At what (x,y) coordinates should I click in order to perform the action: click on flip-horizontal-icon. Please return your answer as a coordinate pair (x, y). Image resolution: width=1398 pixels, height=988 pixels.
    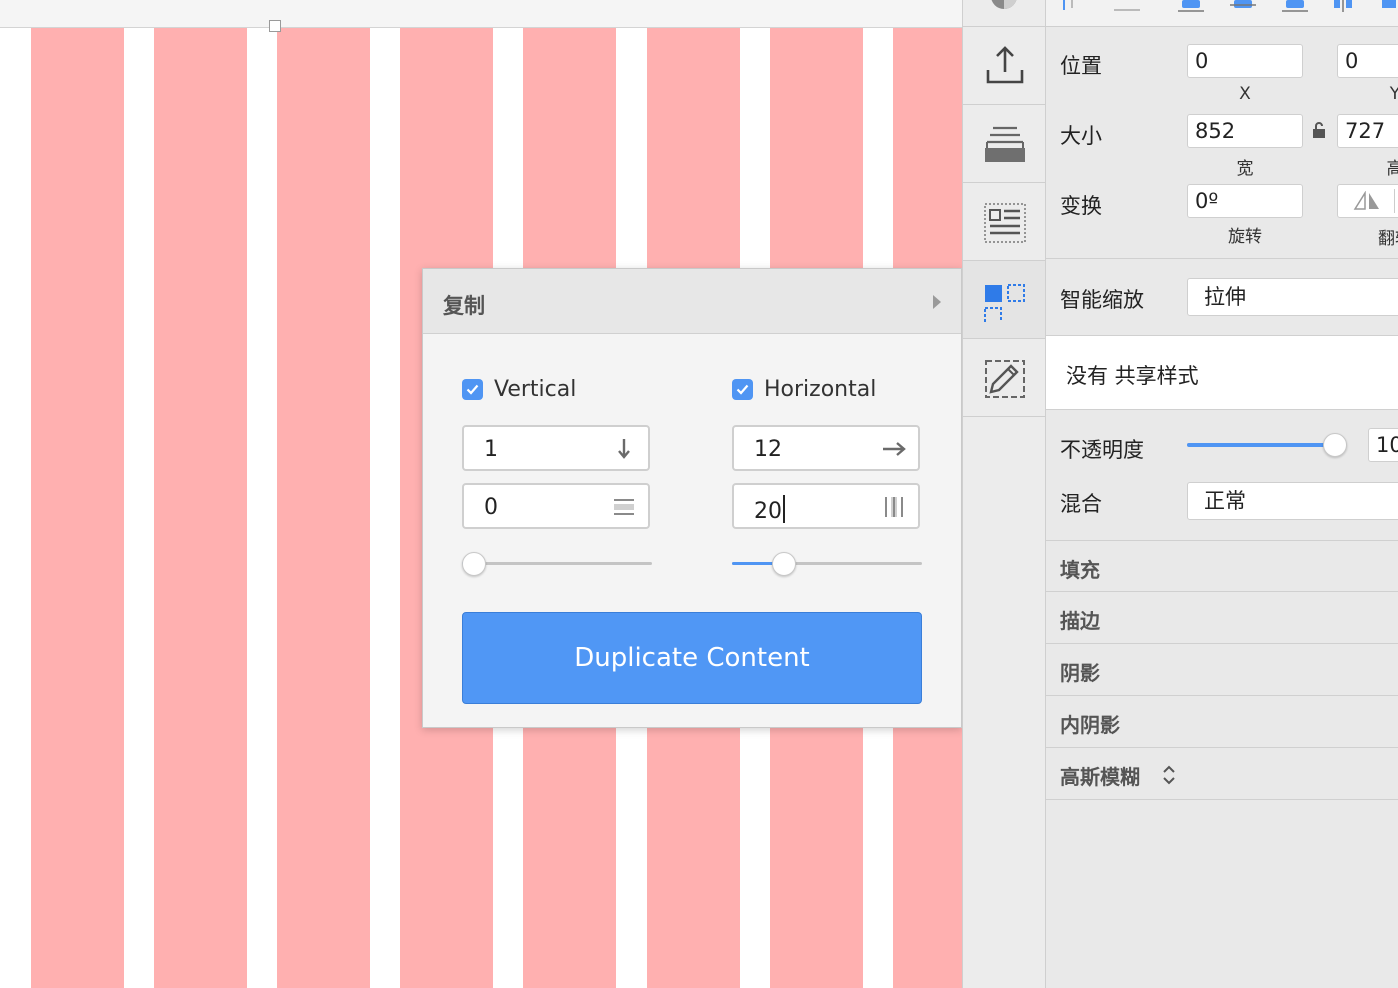
    Looking at the image, I should click on (1367, 201).